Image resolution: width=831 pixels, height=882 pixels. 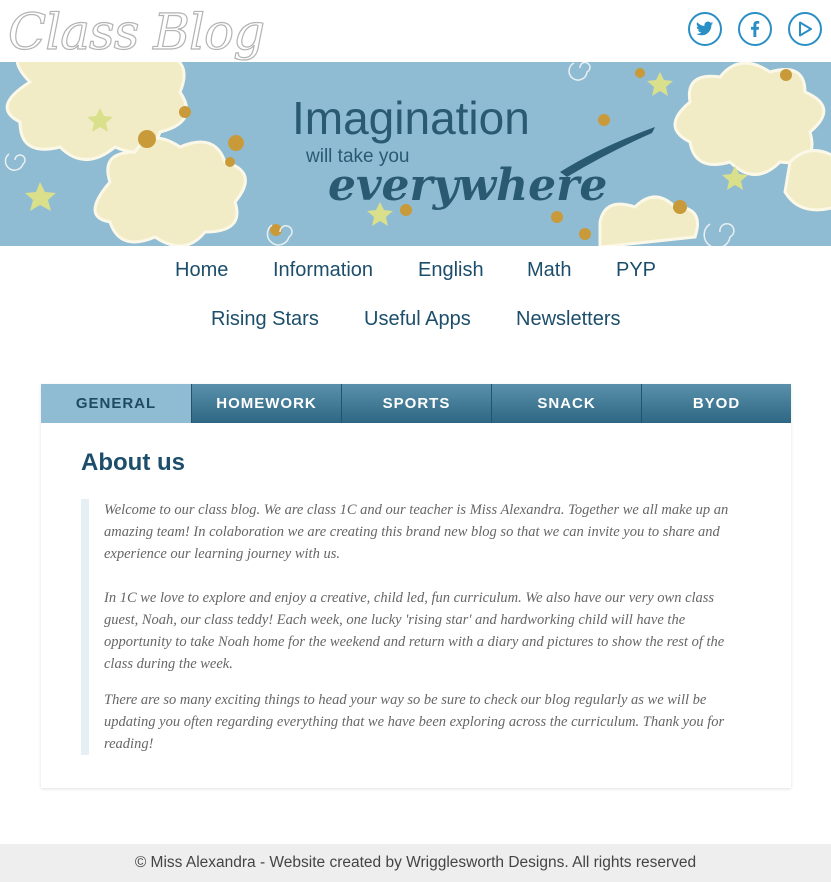 I want to click on tab-sports: SPORTS, so click(x=416, y=403).